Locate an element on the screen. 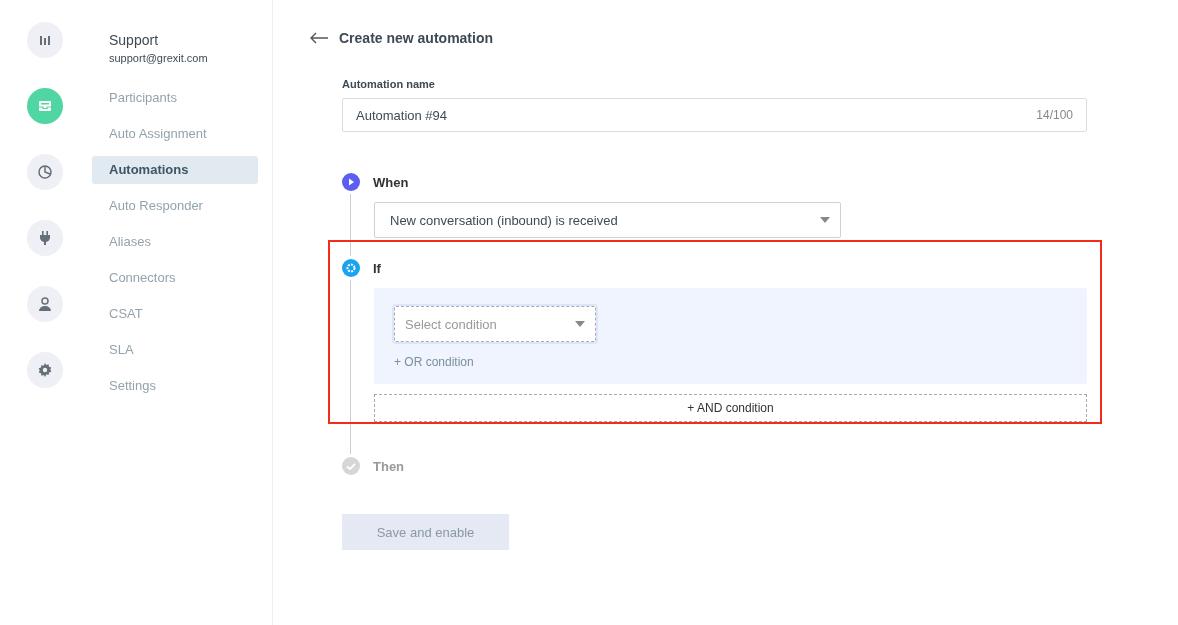  sidebar-item: Auto Assignment is located at coordinates (175, 134).